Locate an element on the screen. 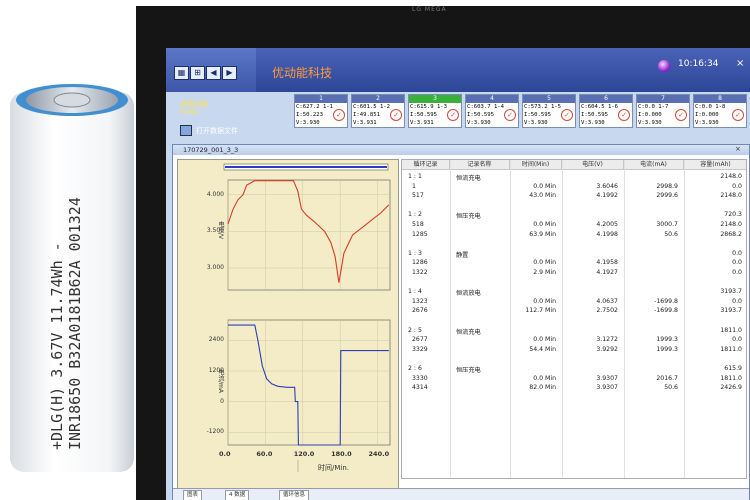 This screenshot has height=500, width=750. folder-icon is located at coordinates (186, 130).